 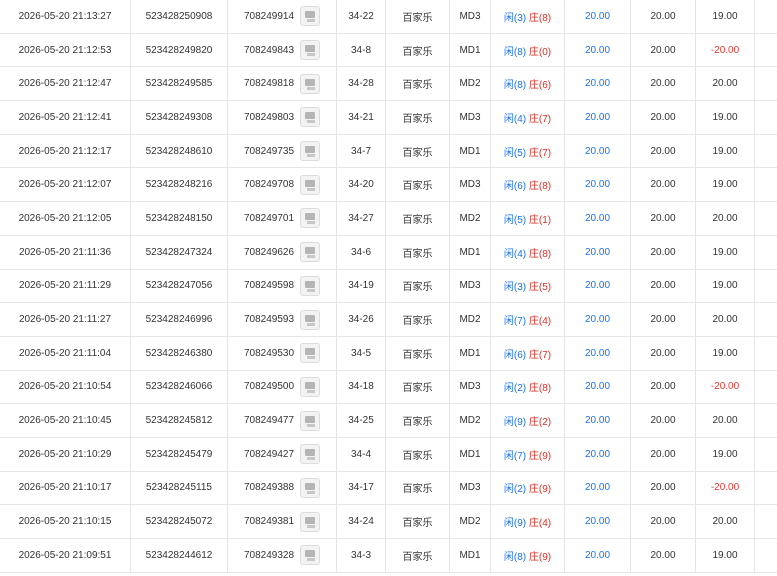 I want to click on win-loss: -20.00, so click(x=725, y=387).